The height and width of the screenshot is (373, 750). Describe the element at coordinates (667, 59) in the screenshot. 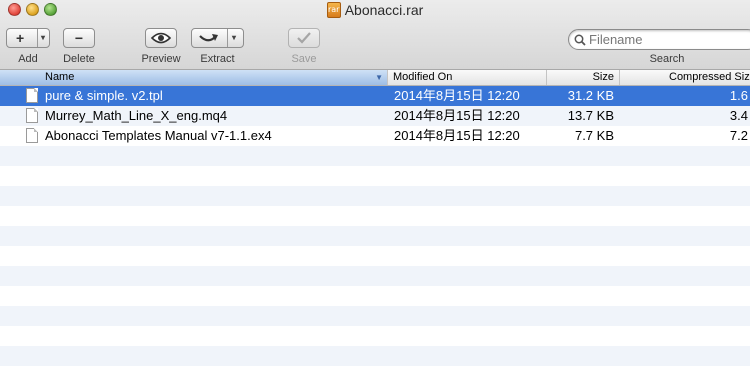

I see `search-label: Search` at that location.